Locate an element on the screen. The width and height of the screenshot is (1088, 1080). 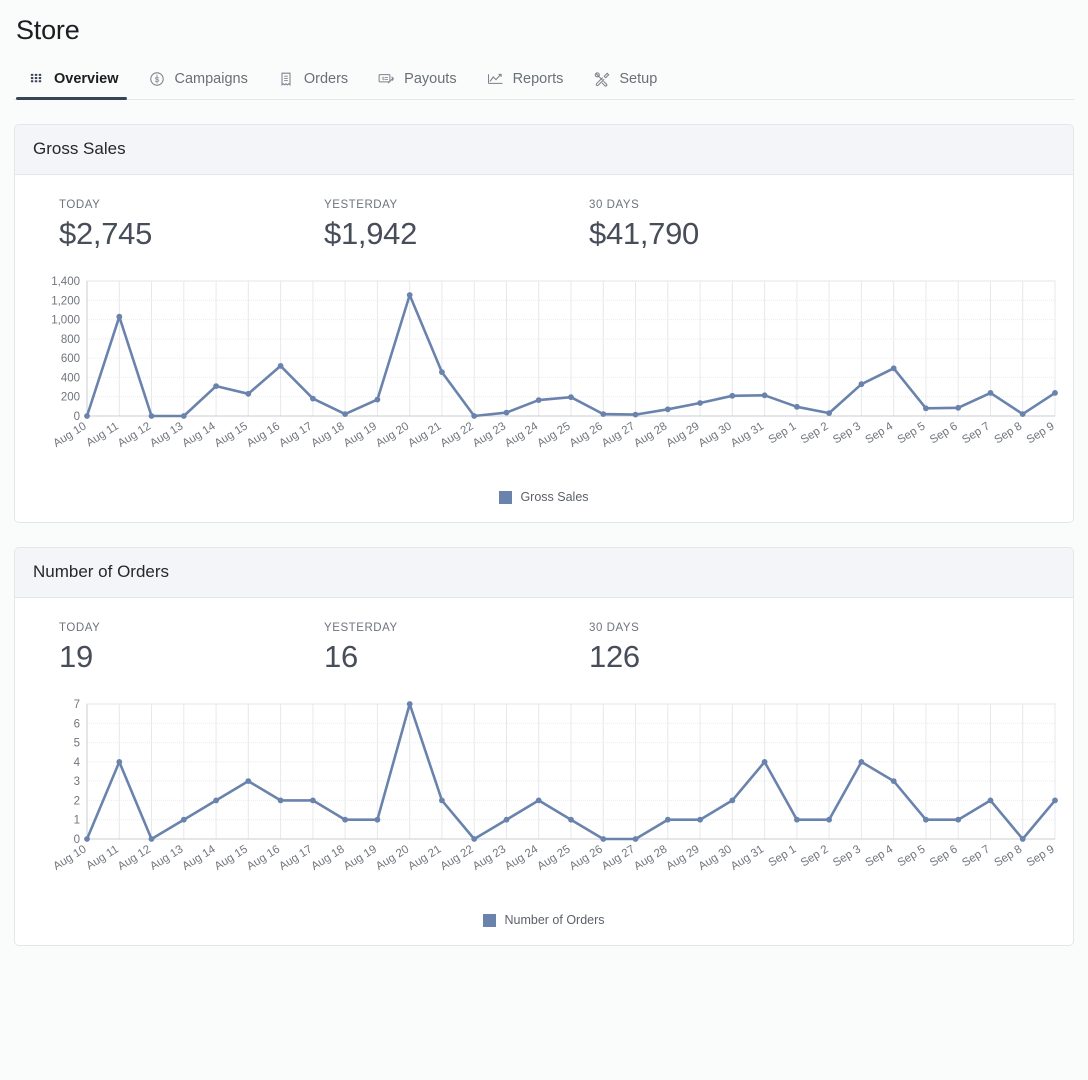
data-point: Sep 9: 240 is located at coordinates (1055, 393).